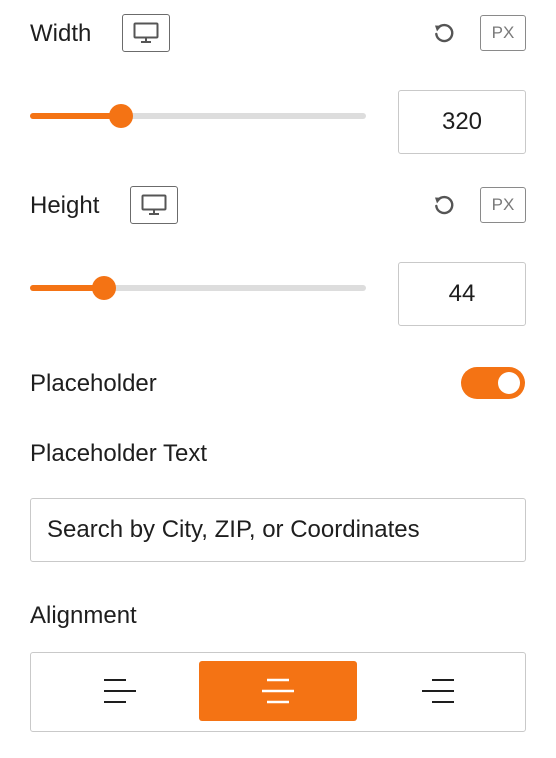 Image resolution: width=556 pixels, height=758 pixels. I want to click on align-left-button, so click(120, 691).